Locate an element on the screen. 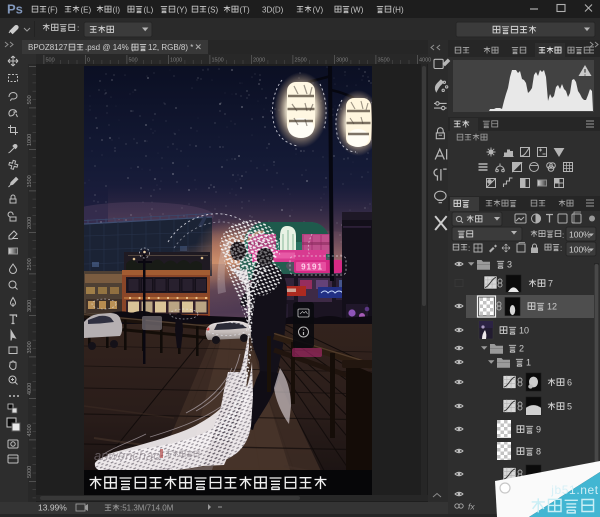 Image resolution: width=600 pixels, height=517 pixels. svg-text: (H) is located at coordinates (398, 10).